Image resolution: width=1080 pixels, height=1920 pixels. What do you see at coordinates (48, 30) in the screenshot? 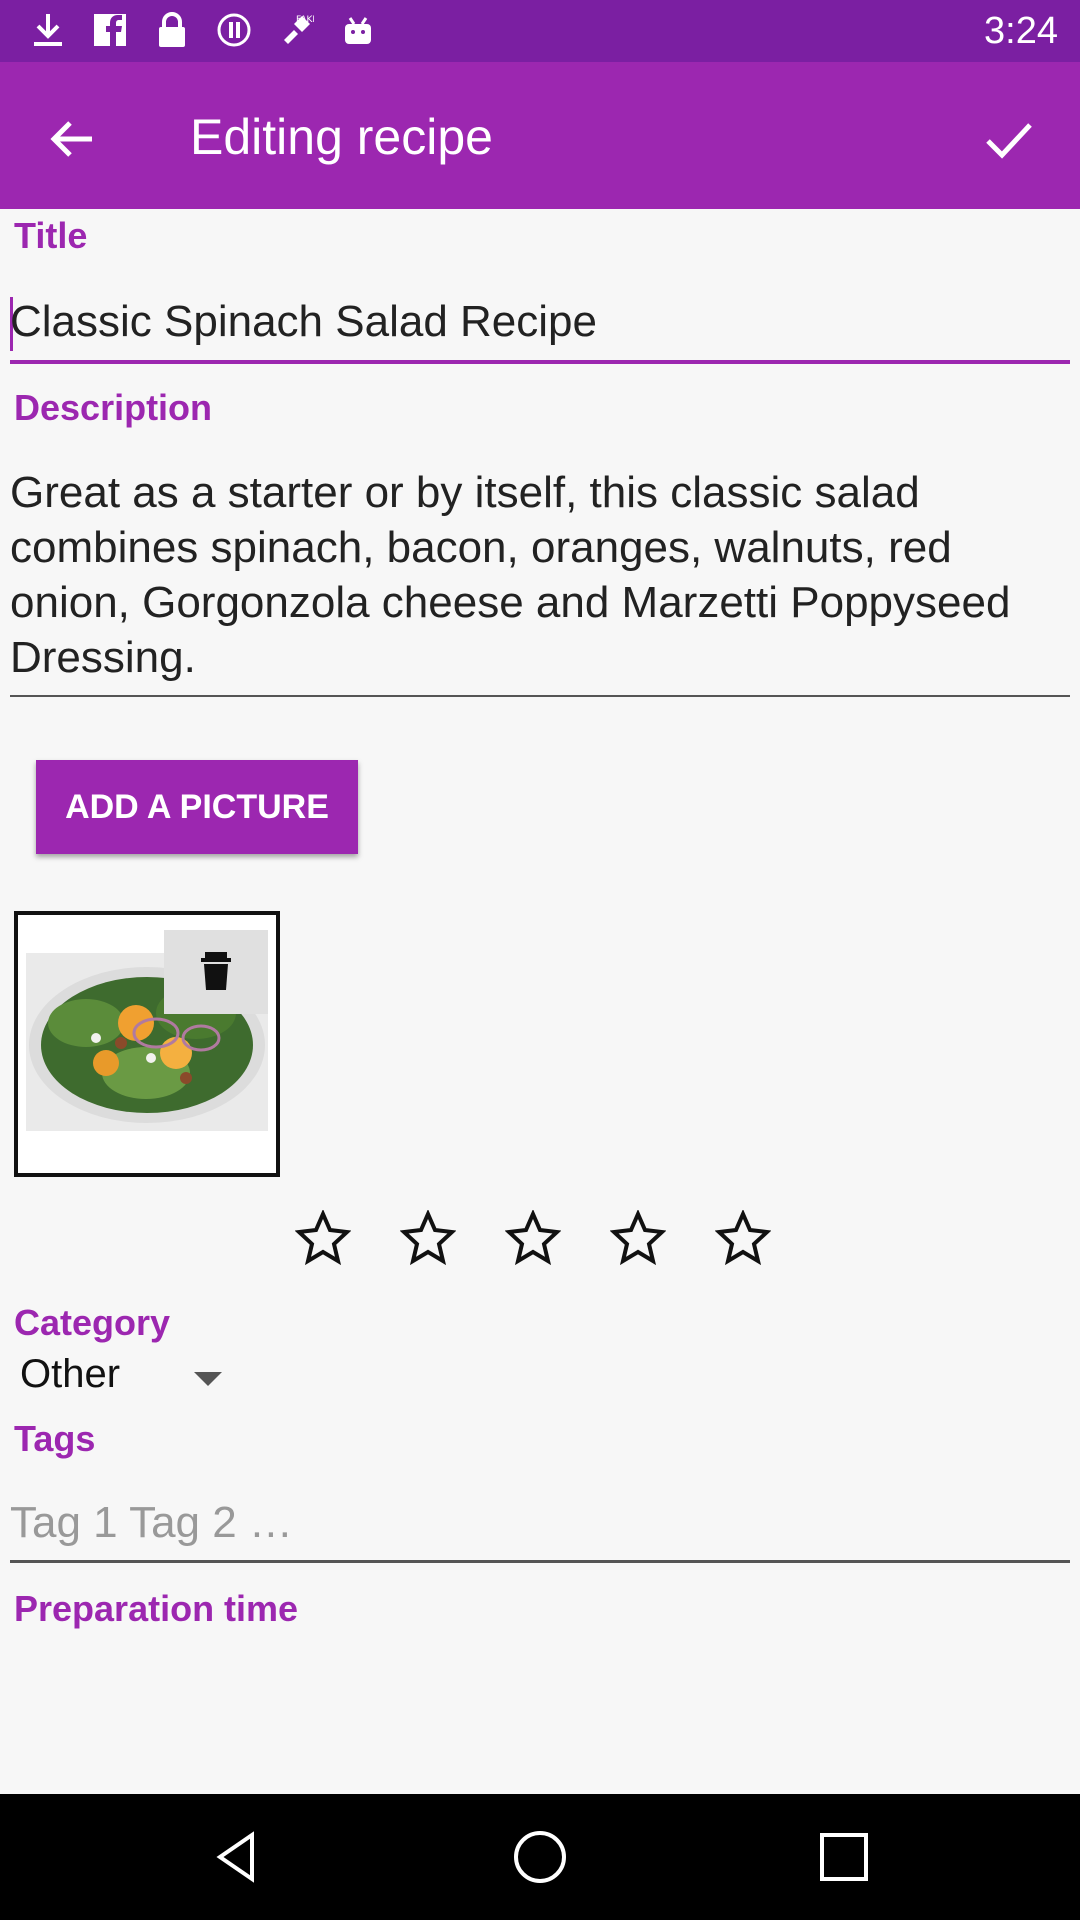
I see `download-icon` at bounding box center [48, 30].